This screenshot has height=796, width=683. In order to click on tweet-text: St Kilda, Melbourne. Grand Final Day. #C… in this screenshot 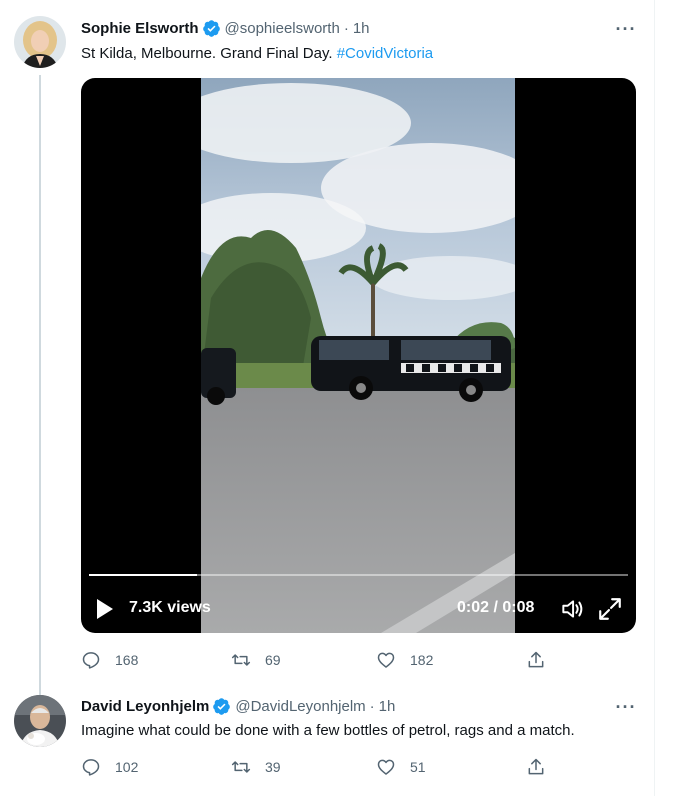, I will do `click(257, 54)`.